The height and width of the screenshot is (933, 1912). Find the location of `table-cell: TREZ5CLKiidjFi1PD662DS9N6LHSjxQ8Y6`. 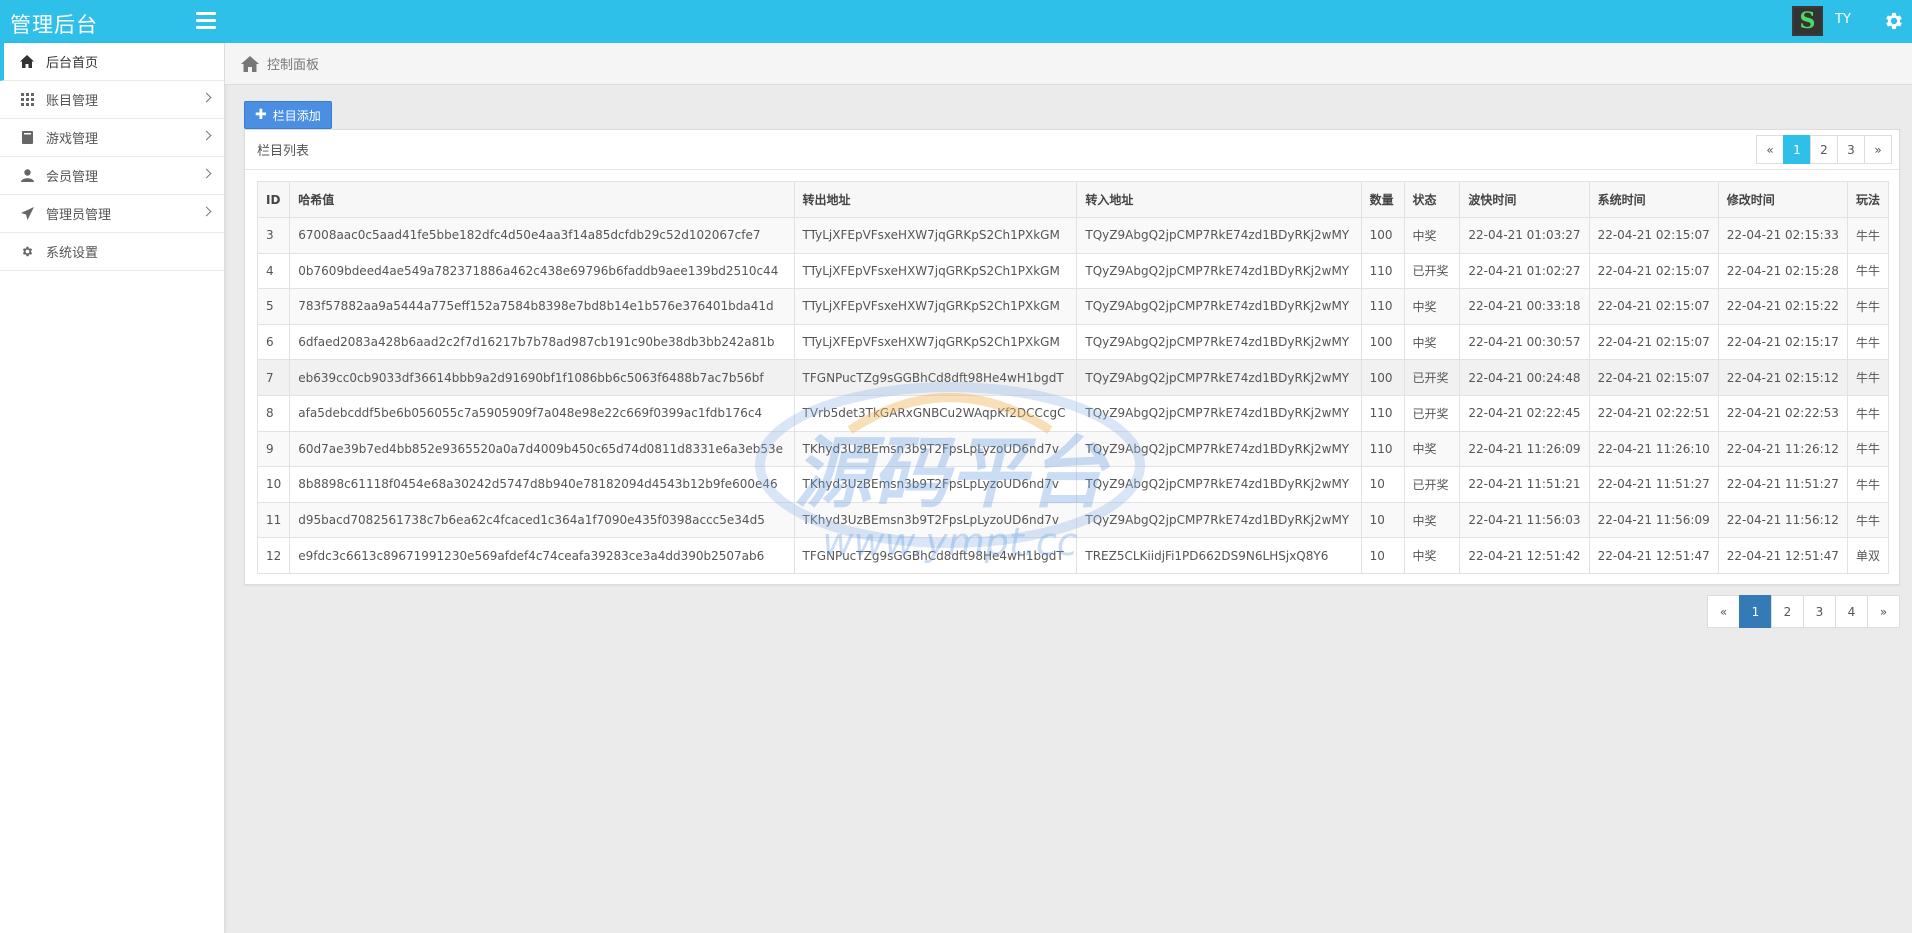

table-cell: TREZ5CLKiidjFi1PD662DS9N6LHSjxQ8Y6 is located at coordinates (1219, 555).